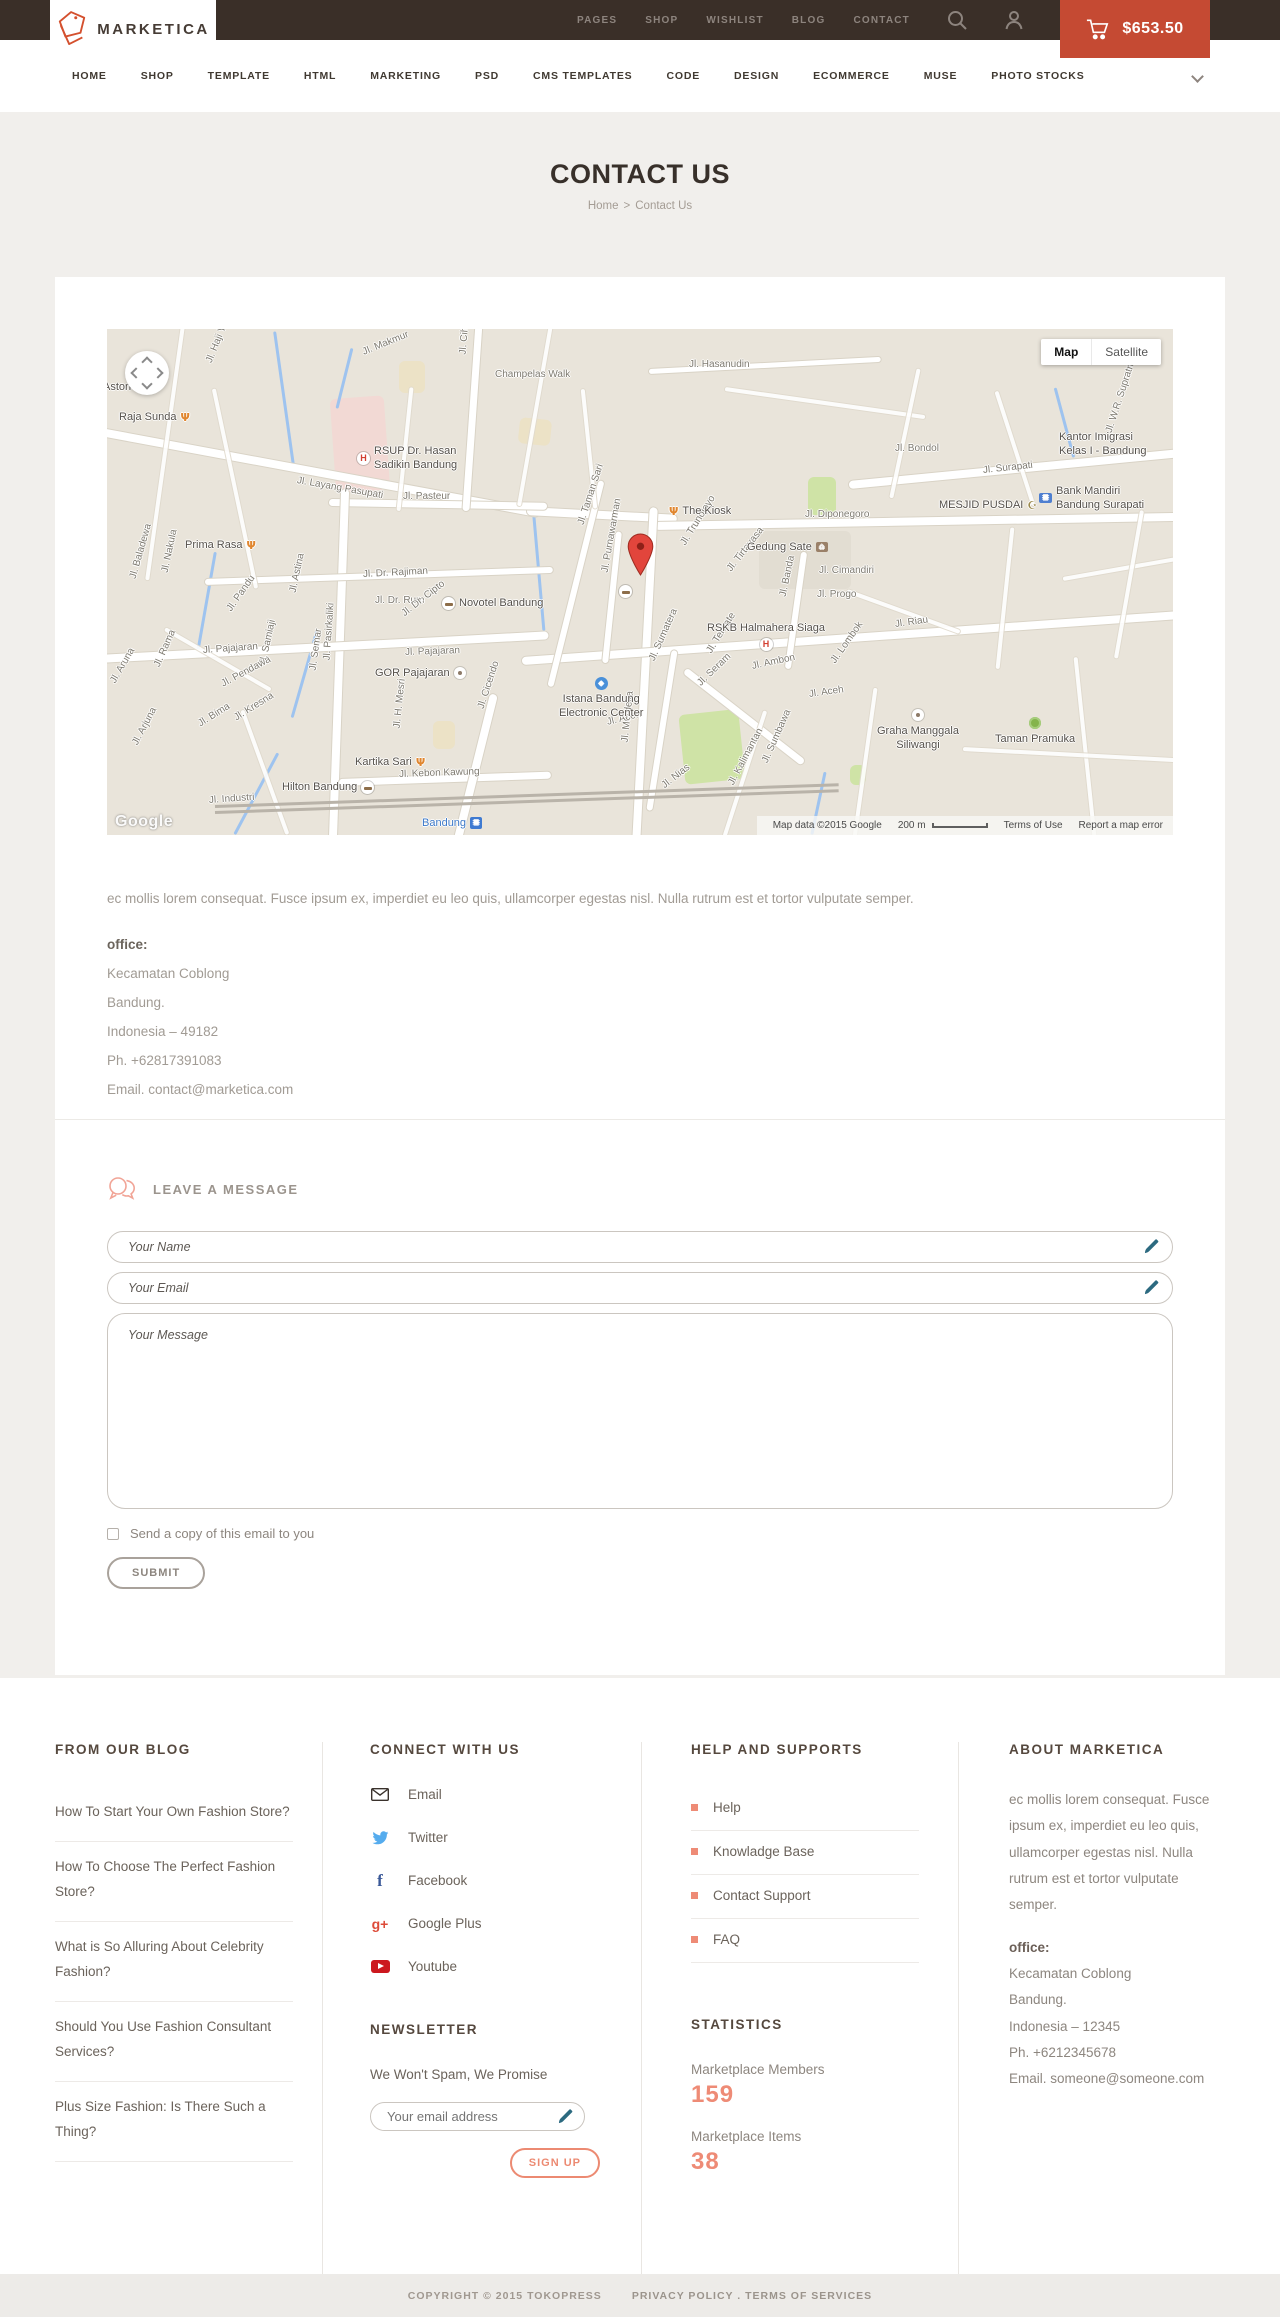 The height and width of the screenshot is (2317, 1280). I want to click on top-nav-item: CONTACT, so click(881, 20).